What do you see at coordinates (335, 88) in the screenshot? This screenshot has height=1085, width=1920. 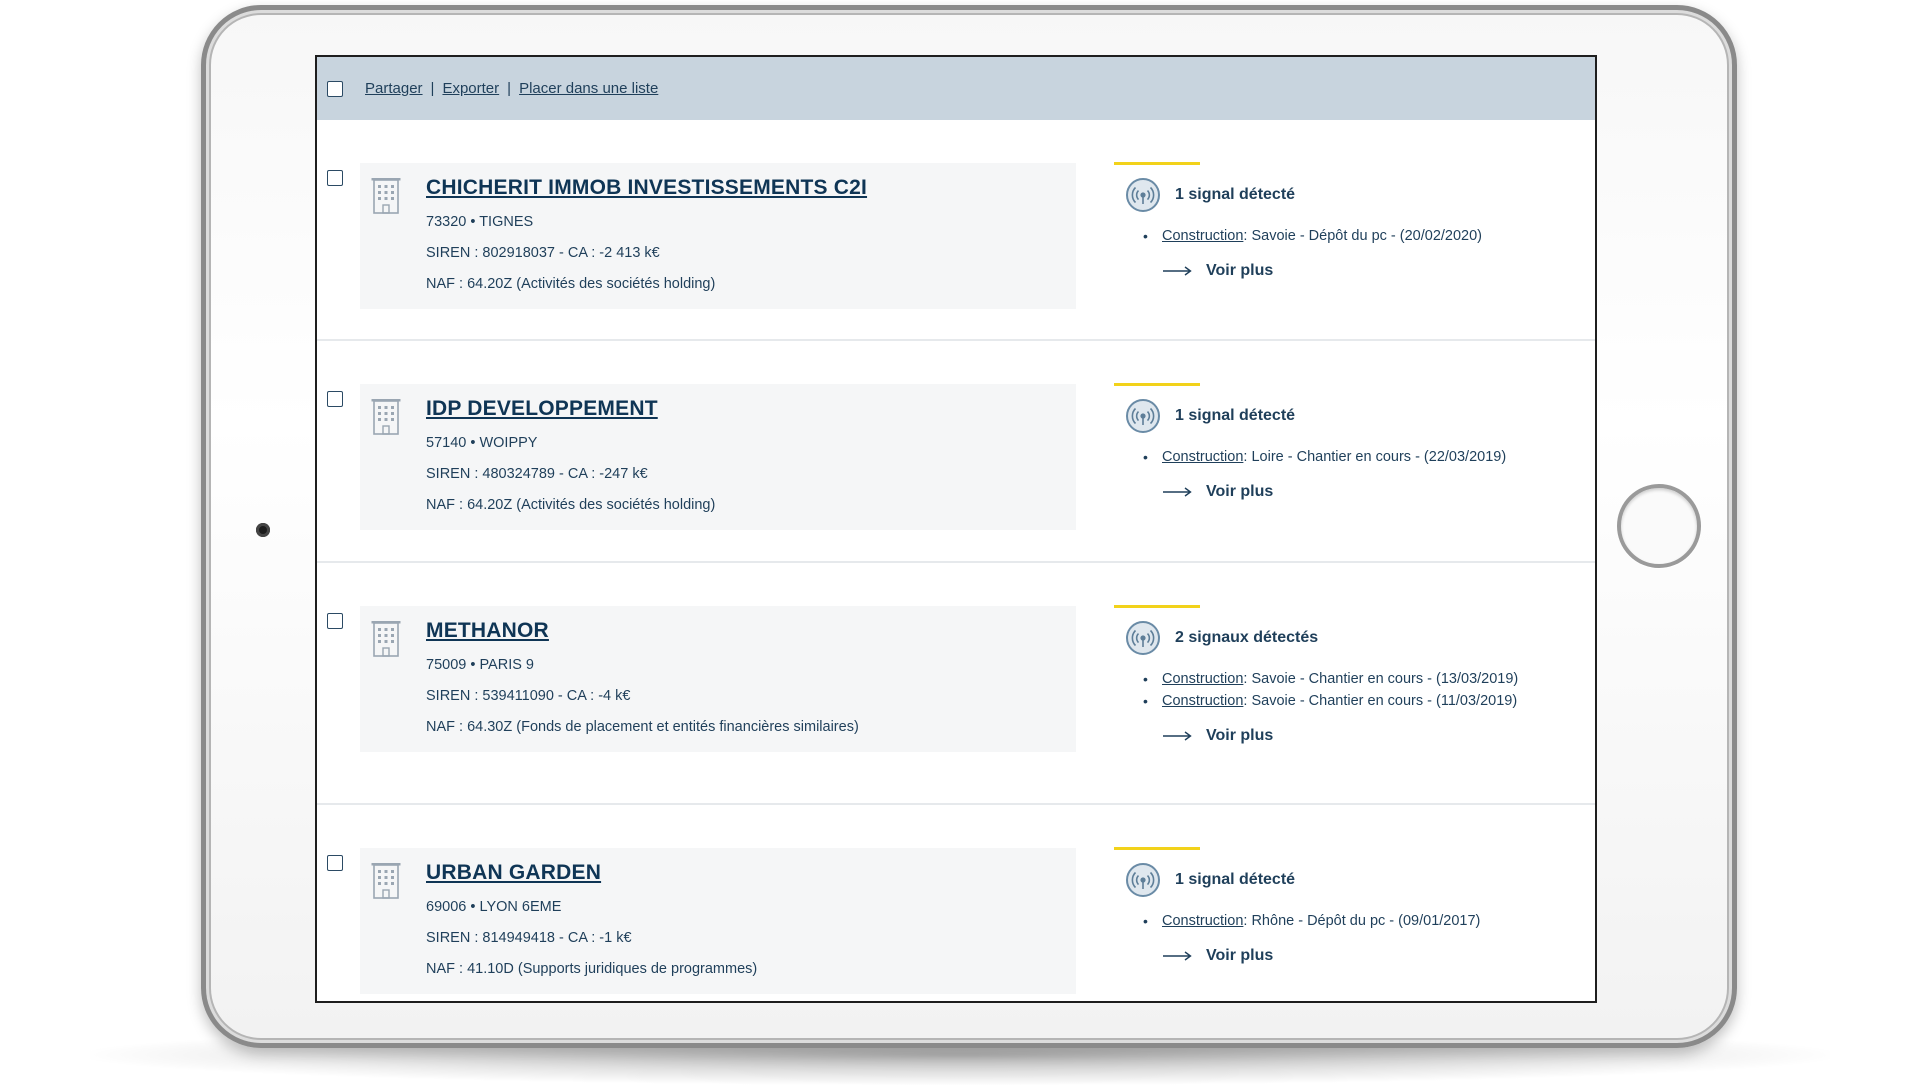 I see `select-all-checkbox` at bounding box center [335, 88].